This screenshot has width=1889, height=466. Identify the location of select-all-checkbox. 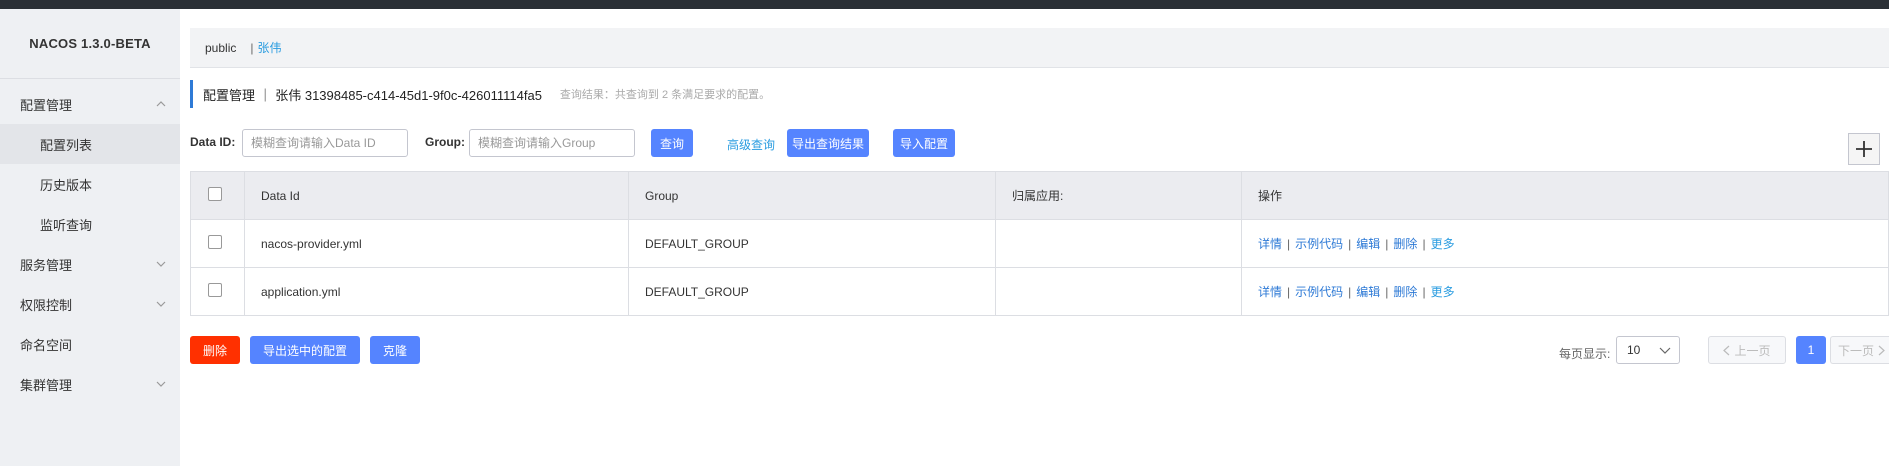
(215, 194).